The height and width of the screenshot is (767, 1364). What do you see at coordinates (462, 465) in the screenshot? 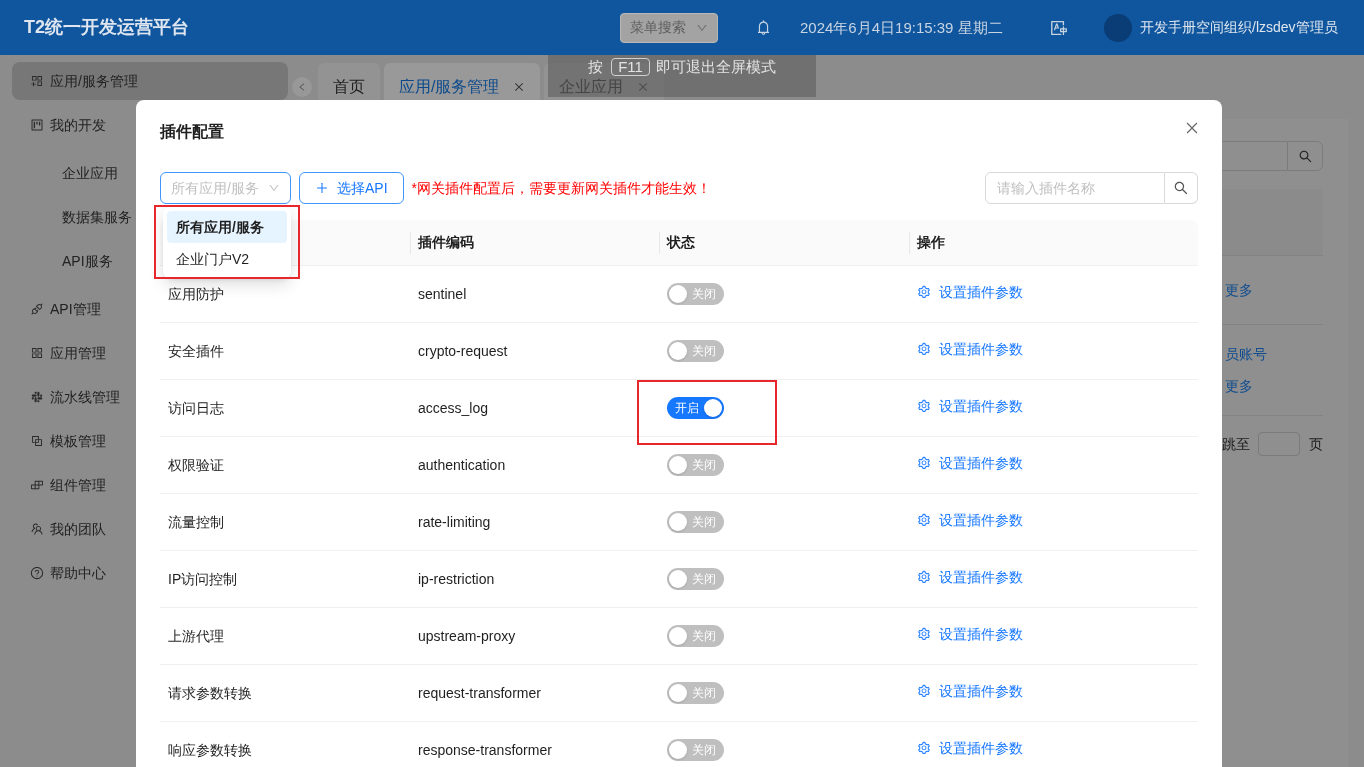
I see `table-cell: authentication` at bounding box center [462, 465].